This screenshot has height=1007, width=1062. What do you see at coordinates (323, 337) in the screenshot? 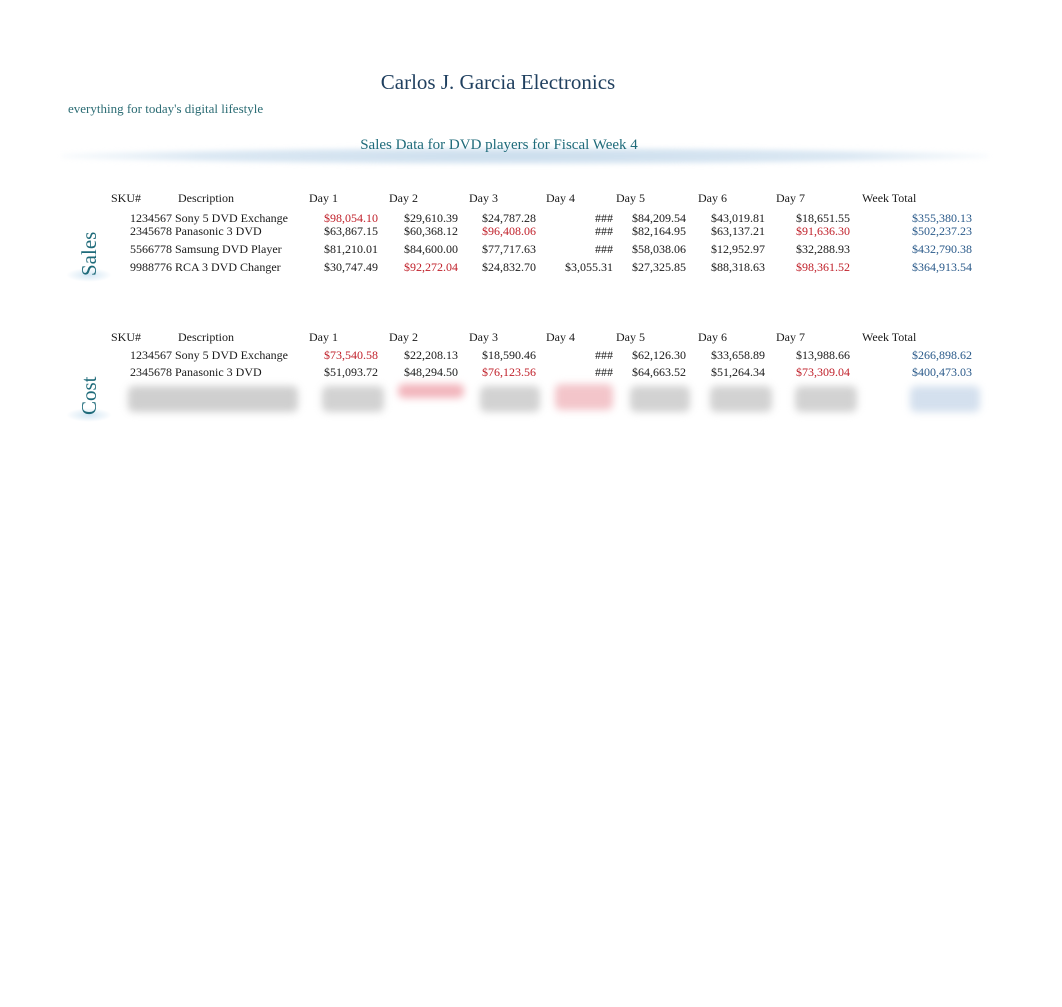
I see `cost-header-day-1: Day 1` at bounding box center [323, 337].